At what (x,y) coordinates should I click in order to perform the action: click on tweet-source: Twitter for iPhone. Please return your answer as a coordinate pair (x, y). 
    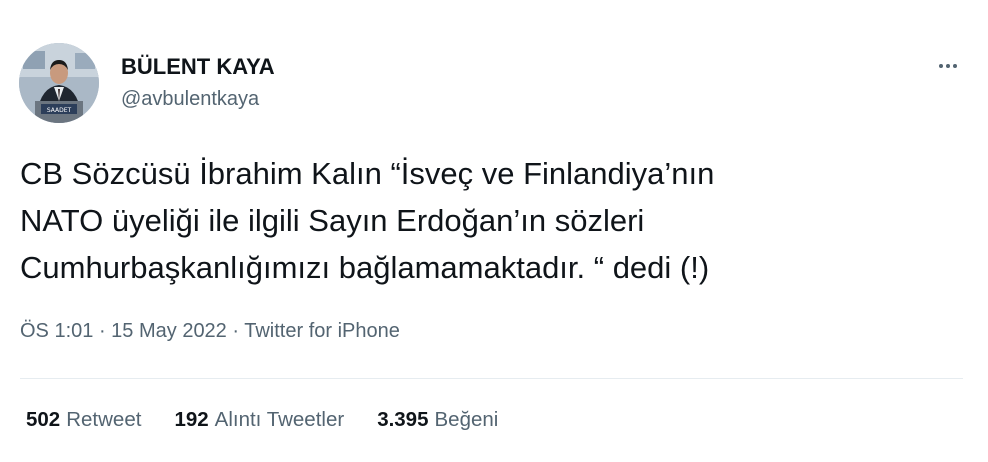
    Looking at the image, I should click on (322, 331).